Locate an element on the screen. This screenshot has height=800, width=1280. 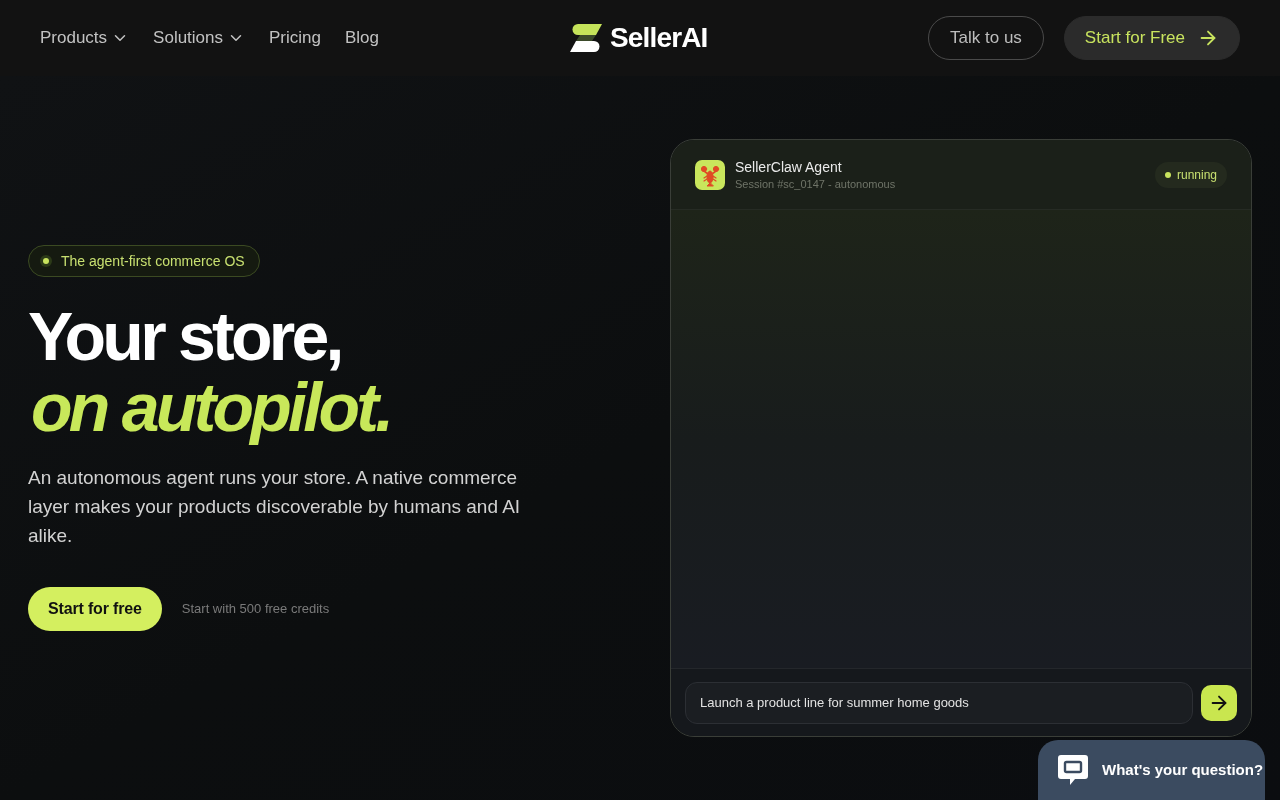
agent-name: SellerClaw Agent is located at coordinates (789, 166).